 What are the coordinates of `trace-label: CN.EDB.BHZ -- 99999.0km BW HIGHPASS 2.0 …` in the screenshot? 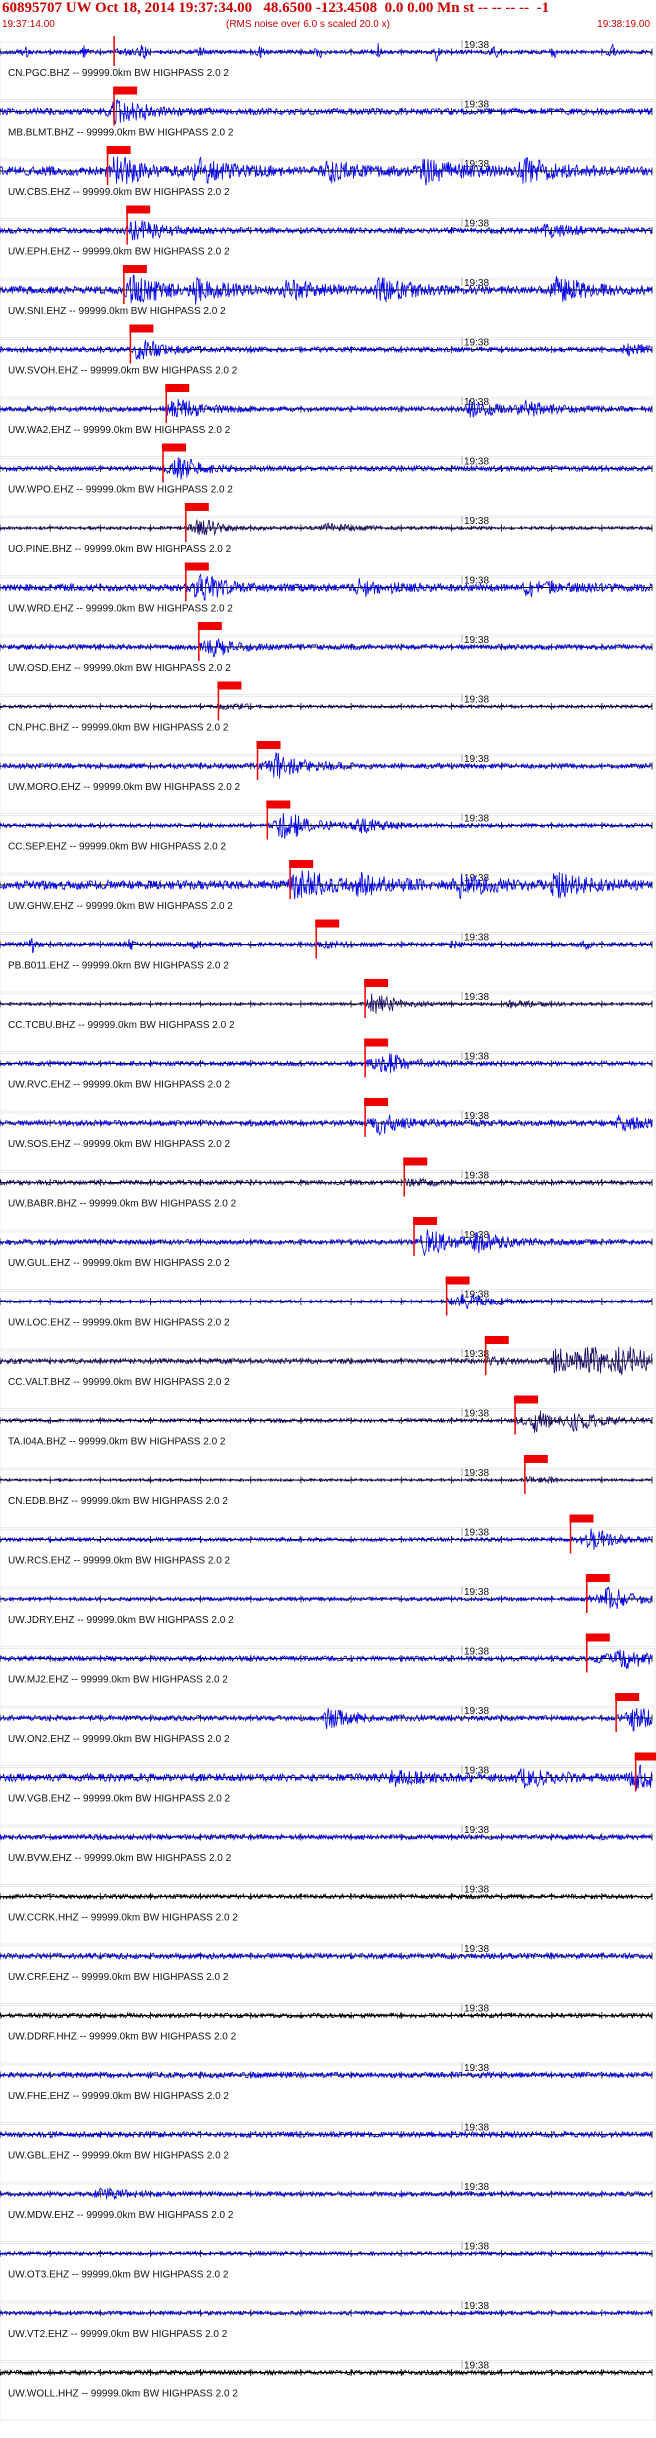 It's located at (118, 1501).